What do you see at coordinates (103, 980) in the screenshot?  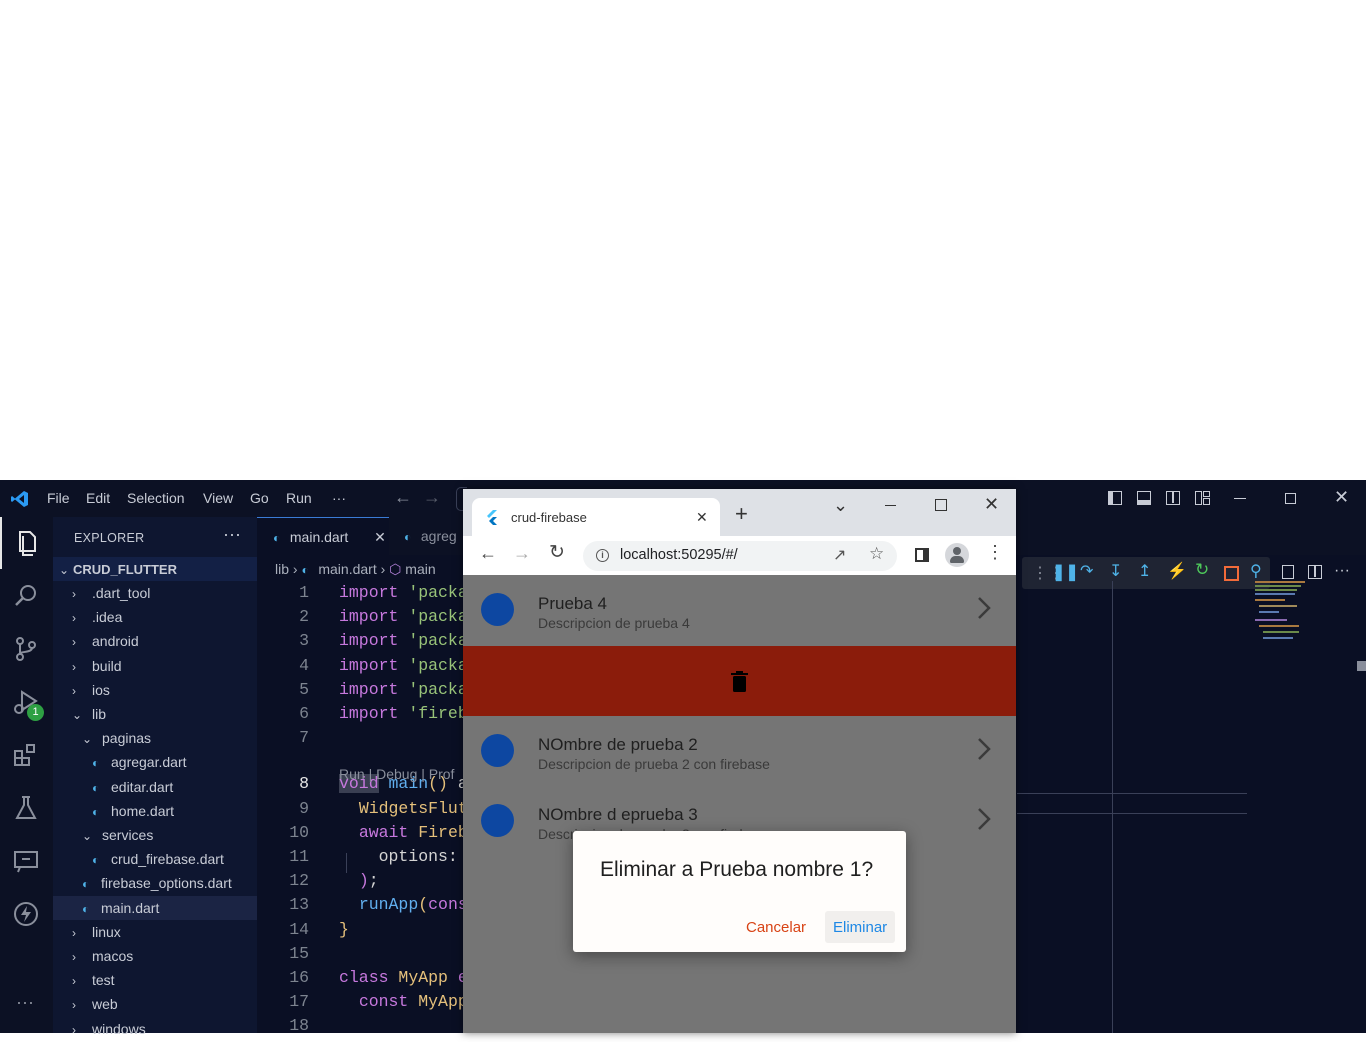 I see `tree-item-label: test` at bounding box center [103, 980].